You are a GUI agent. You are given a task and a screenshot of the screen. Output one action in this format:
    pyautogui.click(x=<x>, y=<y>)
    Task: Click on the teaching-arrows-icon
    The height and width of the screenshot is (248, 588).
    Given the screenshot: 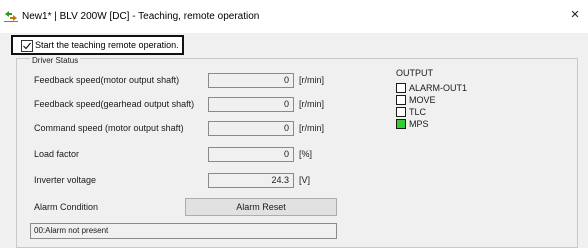 What is the action you would take?
    pyautogui.click(x=11, y=16)
    